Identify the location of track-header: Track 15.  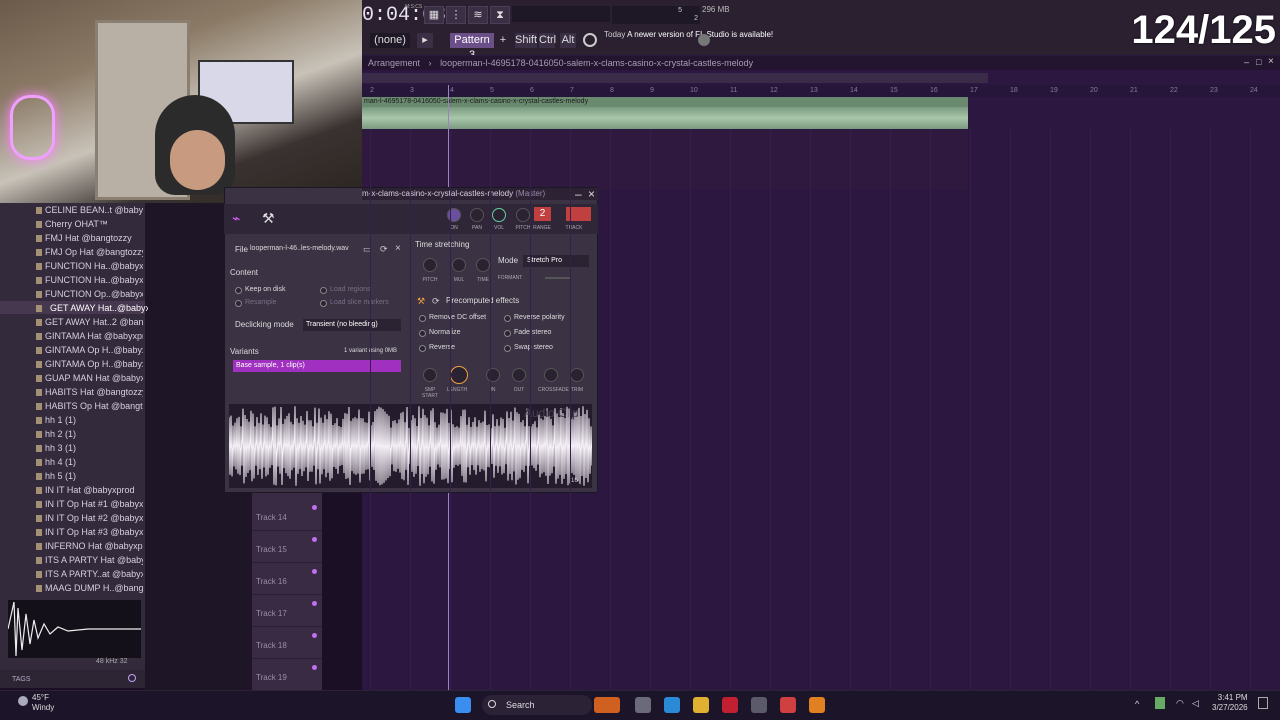
(287, 547).